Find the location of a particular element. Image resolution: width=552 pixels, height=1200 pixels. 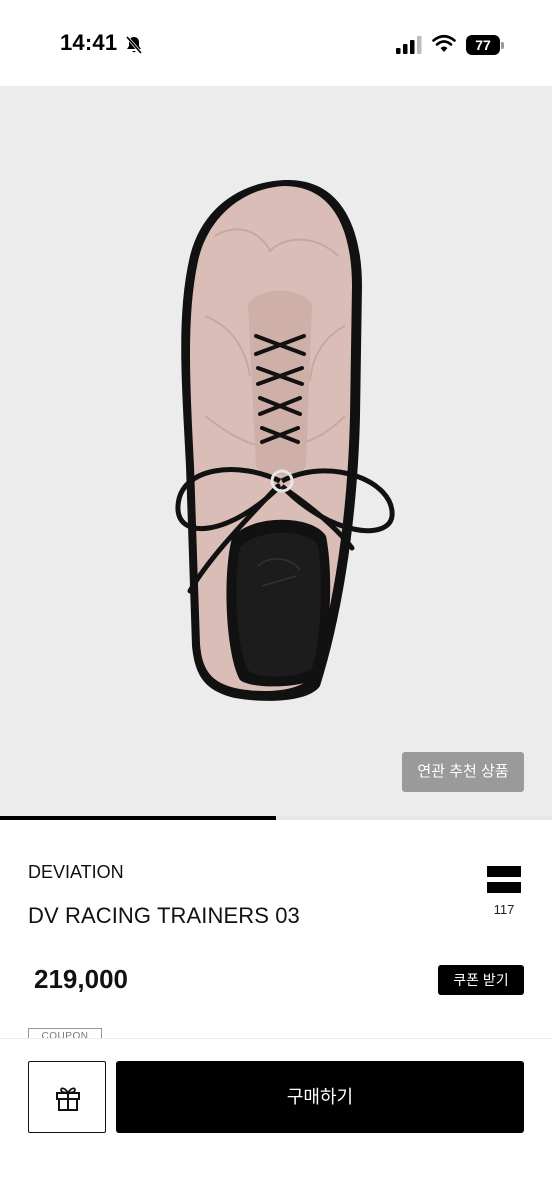

carousel-progress is located at coordinates (276, 818).